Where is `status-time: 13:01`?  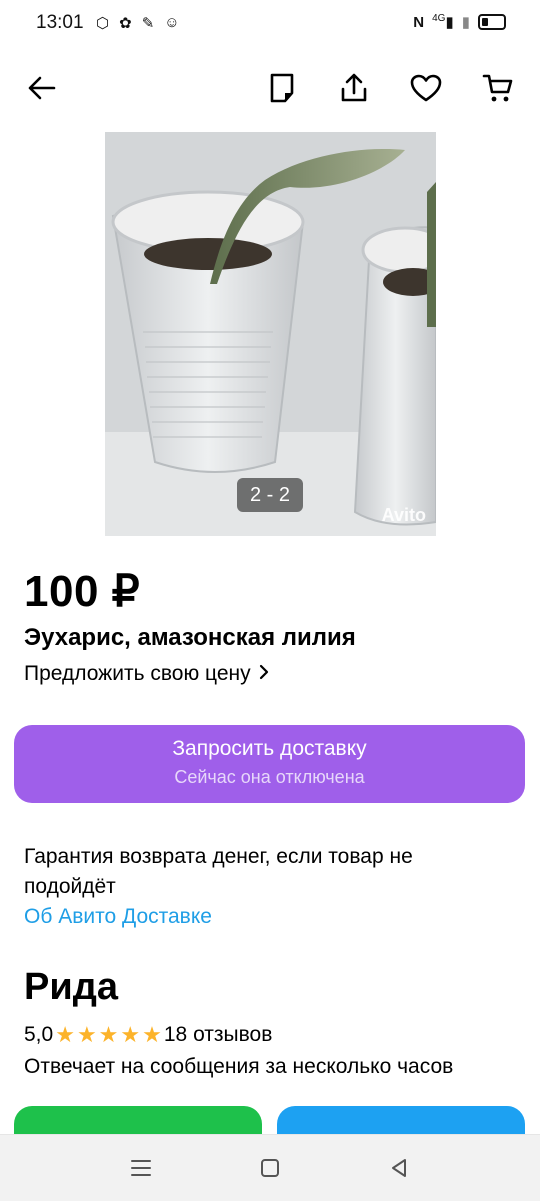 status-time: 13:01 is located at coordinates (60, 22).